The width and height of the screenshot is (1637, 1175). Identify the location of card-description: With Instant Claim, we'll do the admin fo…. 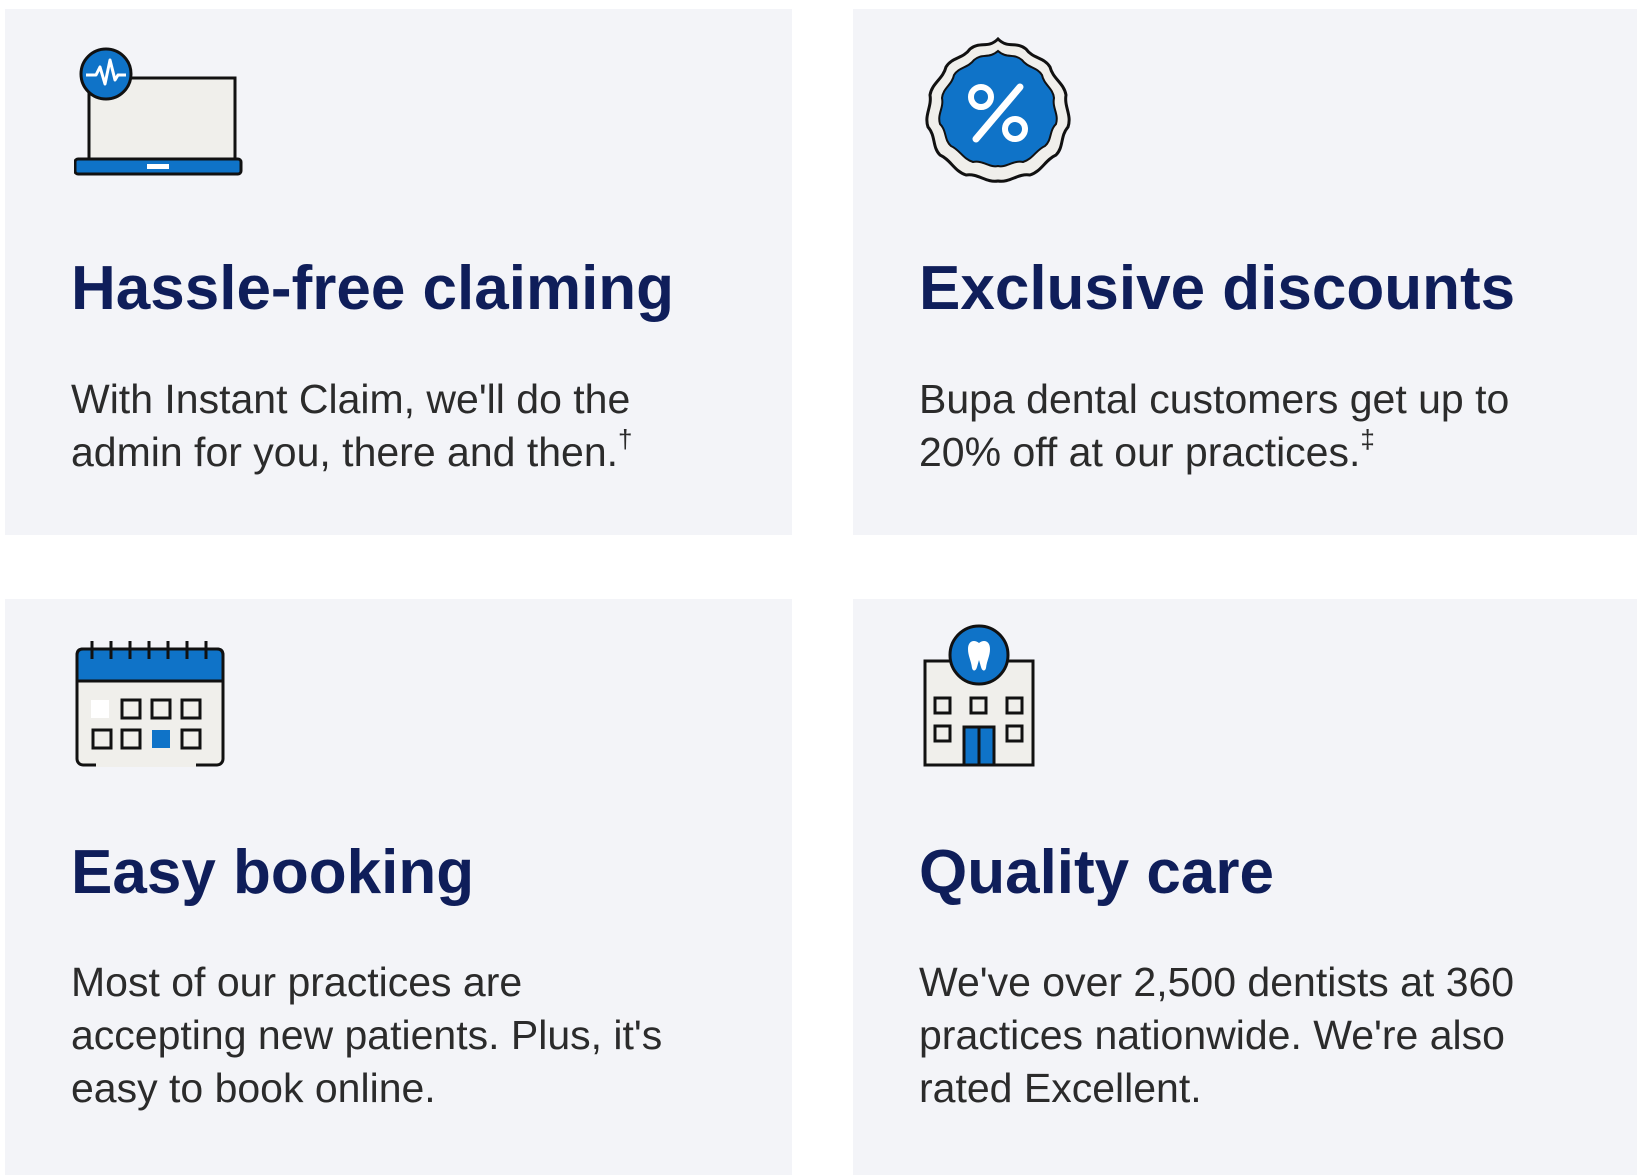
(352, 425).